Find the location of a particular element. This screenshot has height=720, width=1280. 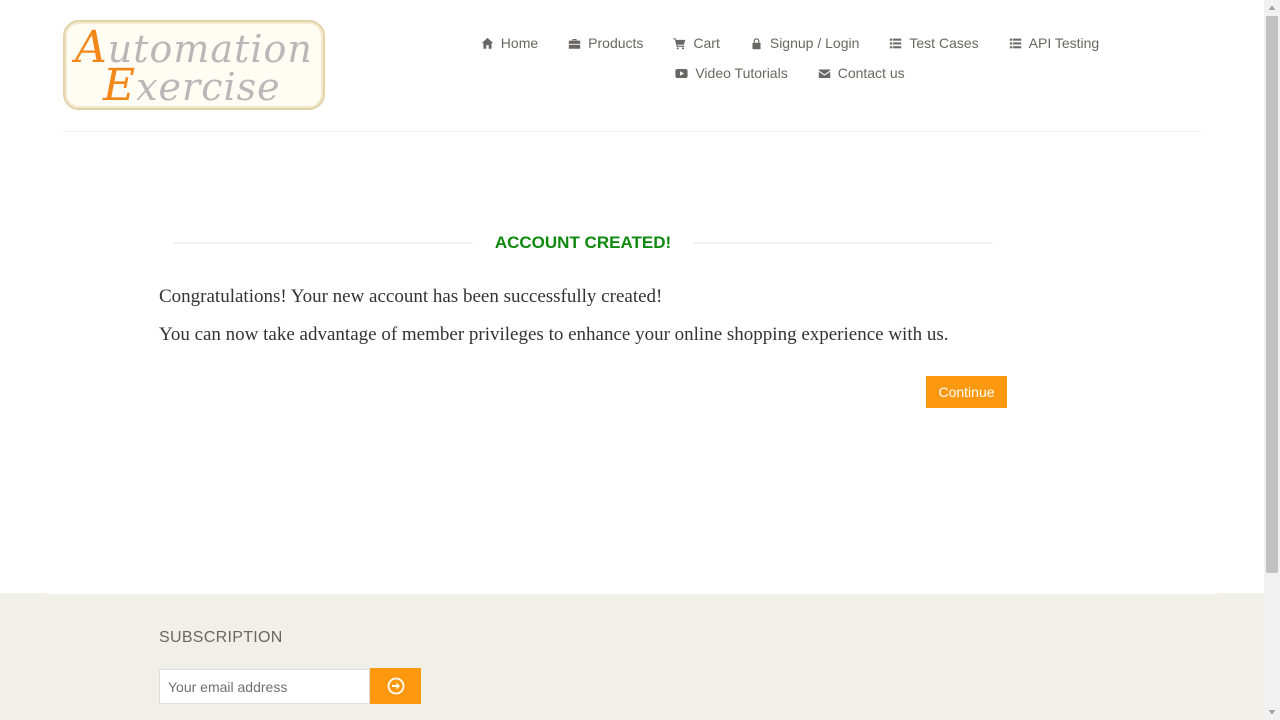

nav-home: Home is located at coordinates (509, 43).